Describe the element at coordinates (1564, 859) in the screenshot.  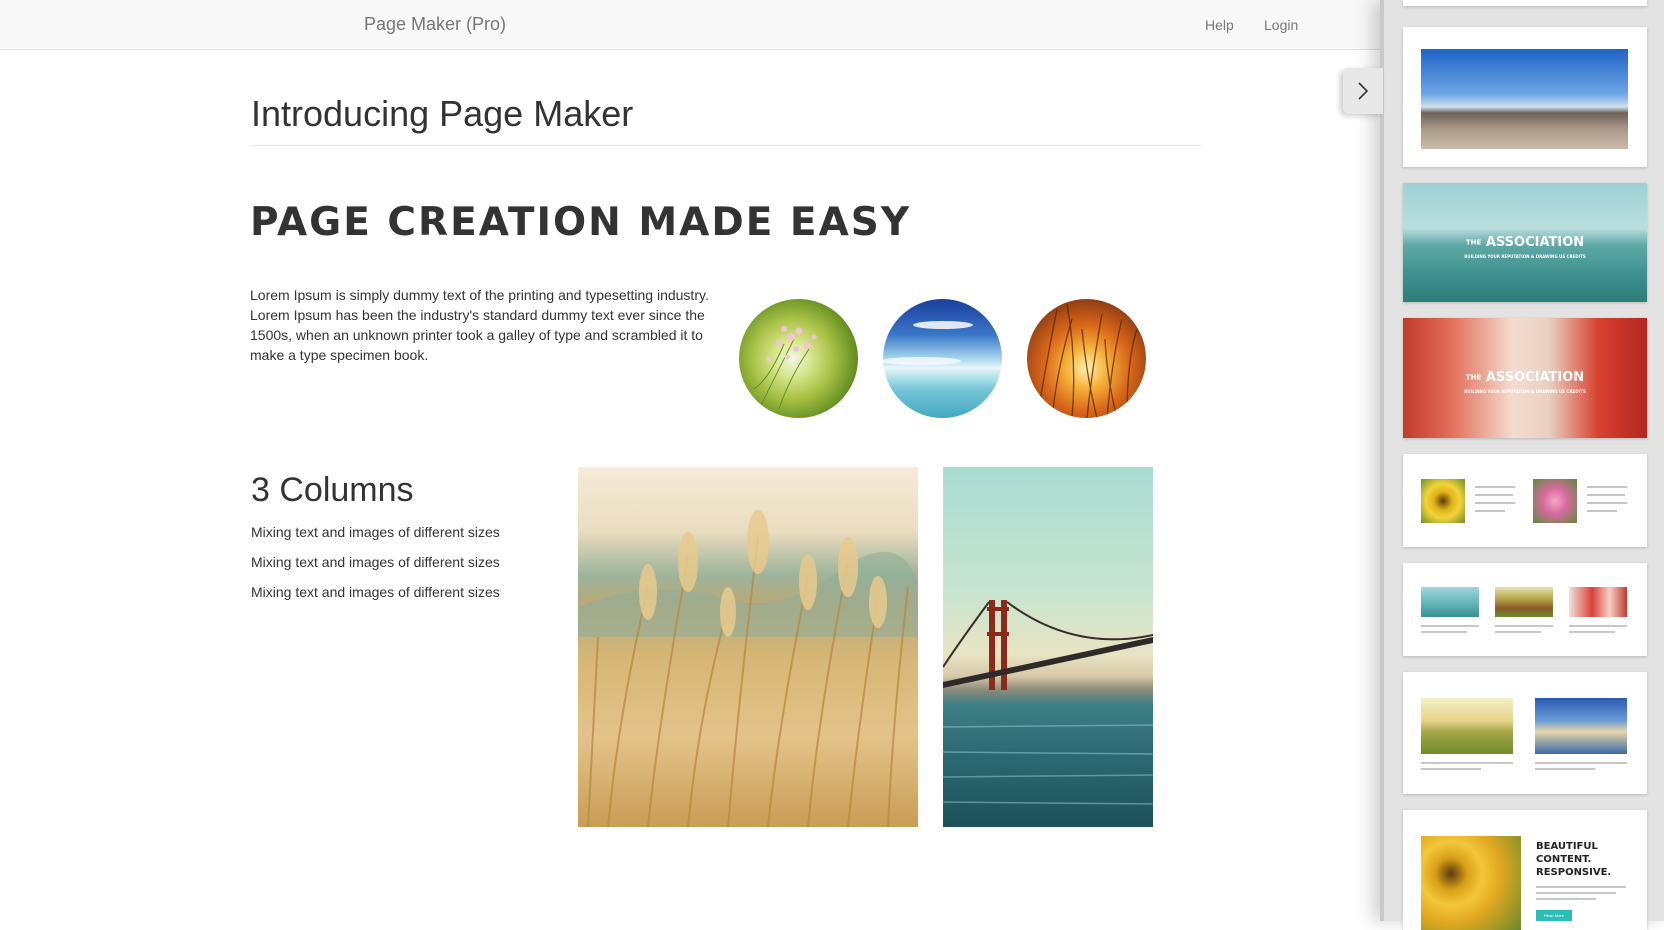
I see `thumb-7-headline-2: CONTENT.` at that location.